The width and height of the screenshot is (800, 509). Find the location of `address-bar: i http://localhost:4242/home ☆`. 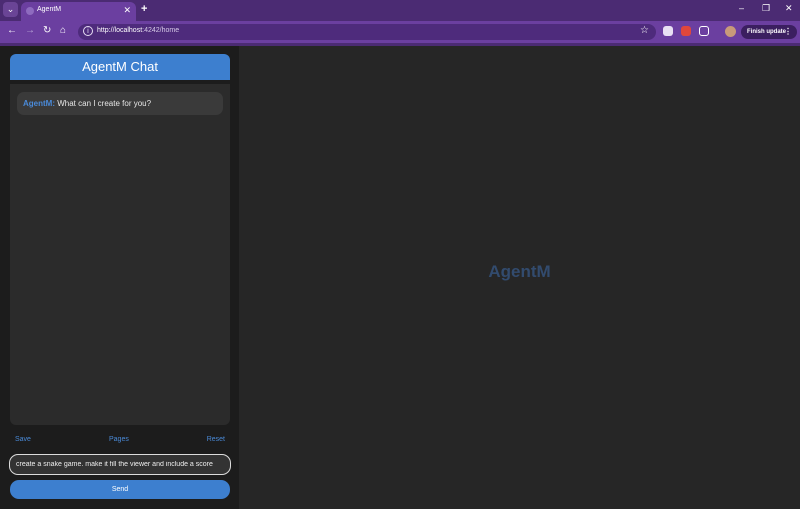

address-bar: i http://localhost:4242/home ☆ is located at coordinates (367, 32).